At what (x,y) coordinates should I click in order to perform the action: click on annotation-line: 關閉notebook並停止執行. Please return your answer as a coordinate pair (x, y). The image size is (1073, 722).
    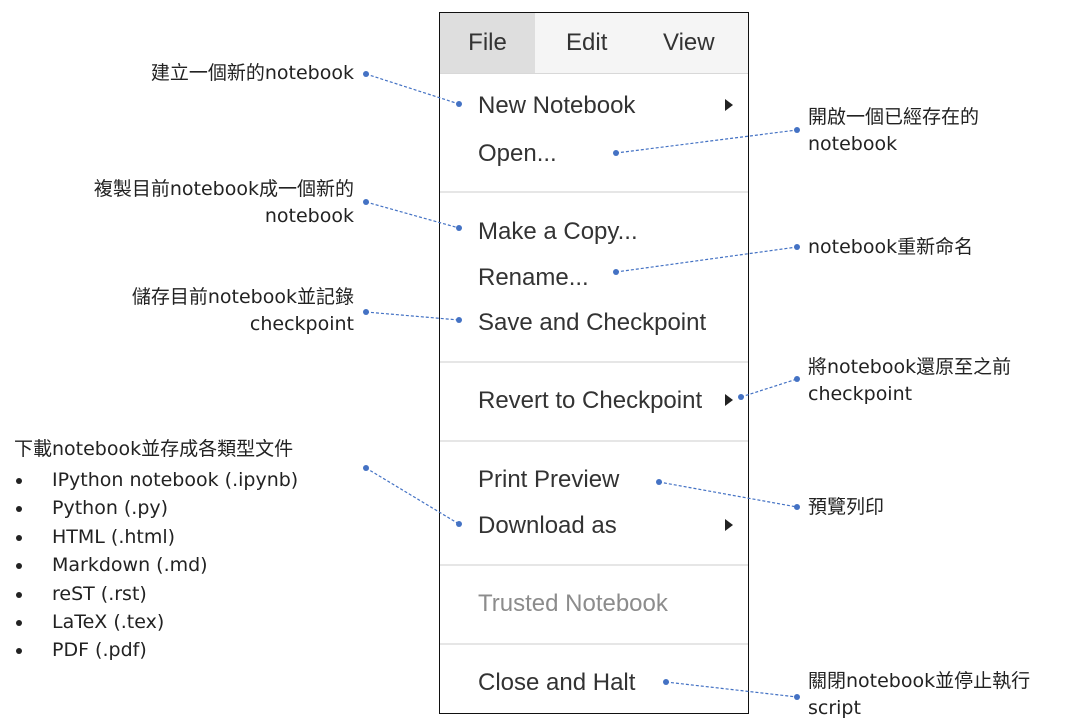
    Looking at the image, I should click on (919, 681).